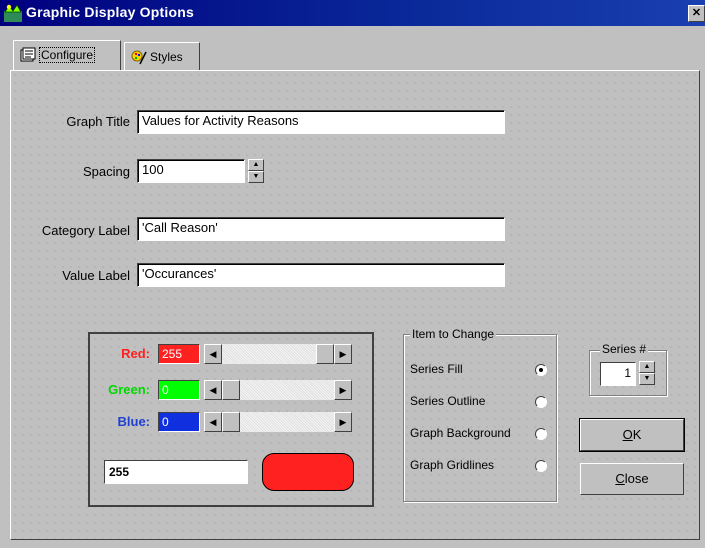 This screenshot has height=548, width=705. I want to click on item-to-change-group, so click(480, 418).